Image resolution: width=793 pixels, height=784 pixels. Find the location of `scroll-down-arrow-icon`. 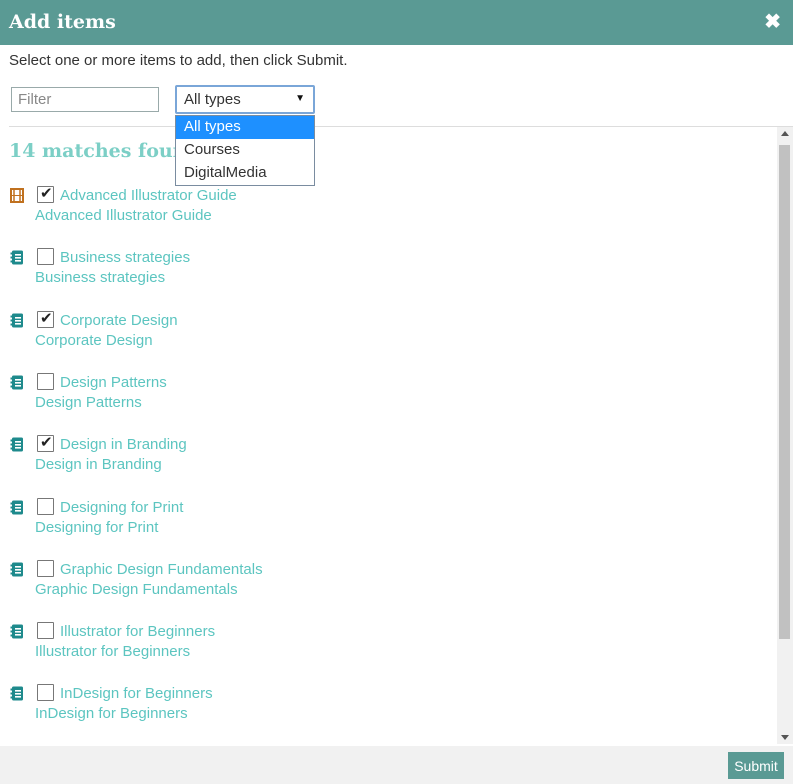

scroll-down-arrow-icon is located at coordinates (785, 737).